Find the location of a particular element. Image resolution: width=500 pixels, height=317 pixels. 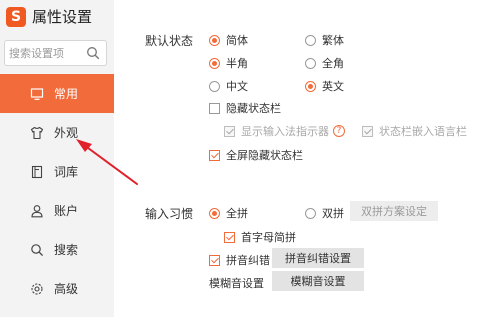

sidebar-item-lexicon: 词库 is located at coordinates (57, 171).